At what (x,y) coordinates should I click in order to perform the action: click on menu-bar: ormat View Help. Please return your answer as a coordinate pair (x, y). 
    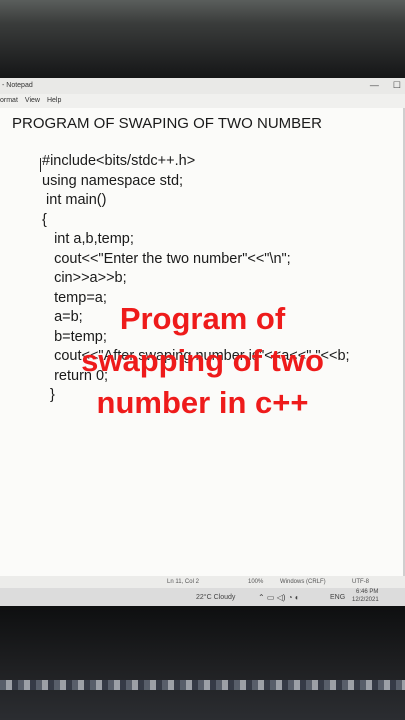
    Looking at the image, I should click on (202, 101).